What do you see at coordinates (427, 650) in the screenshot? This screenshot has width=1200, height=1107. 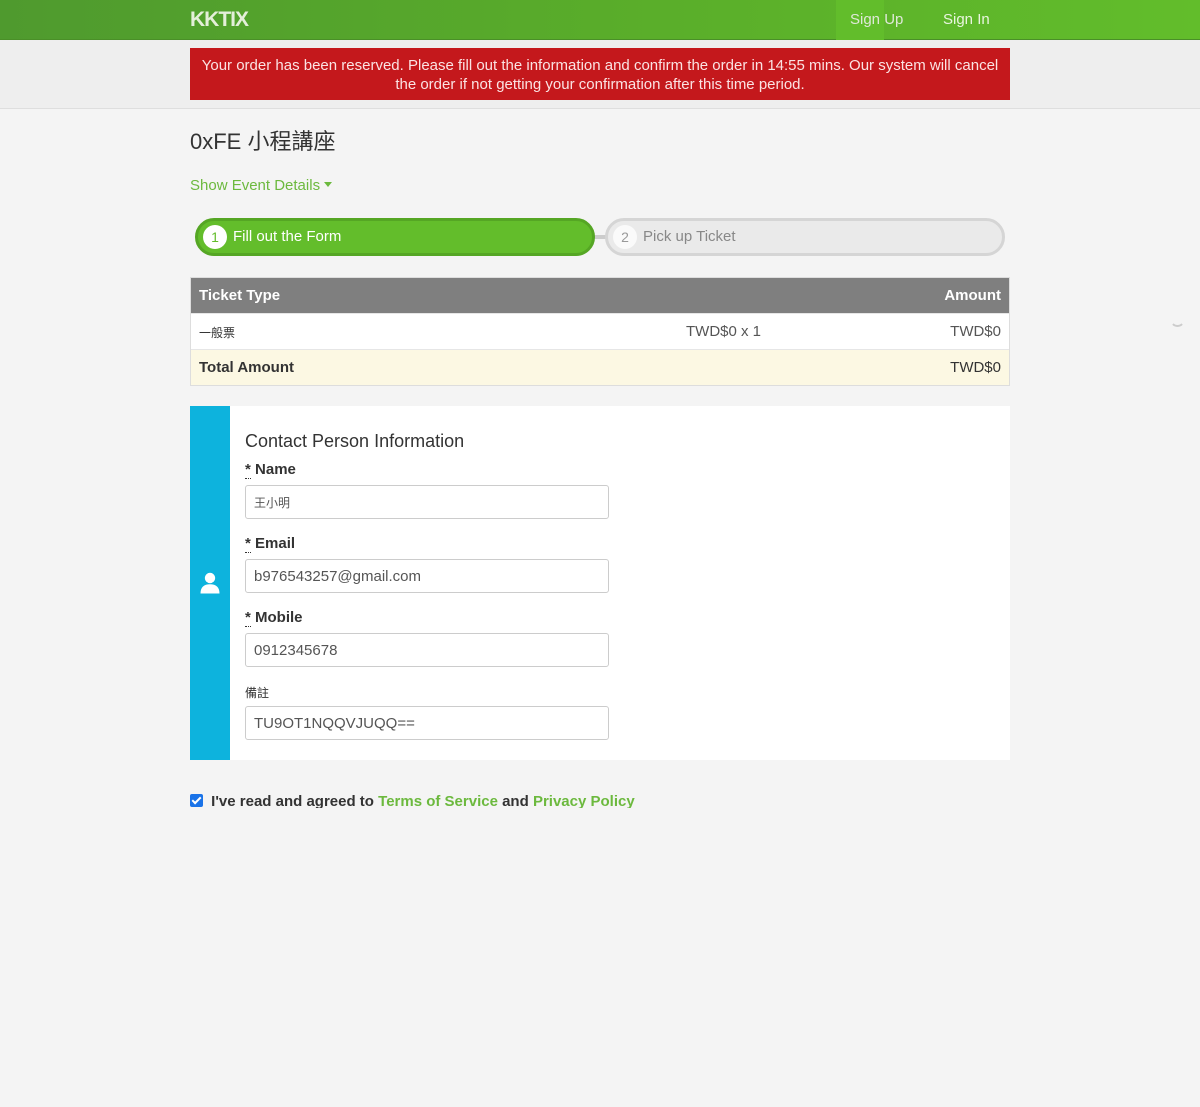 I see `mobile-field` at bounding box center [427, 650].